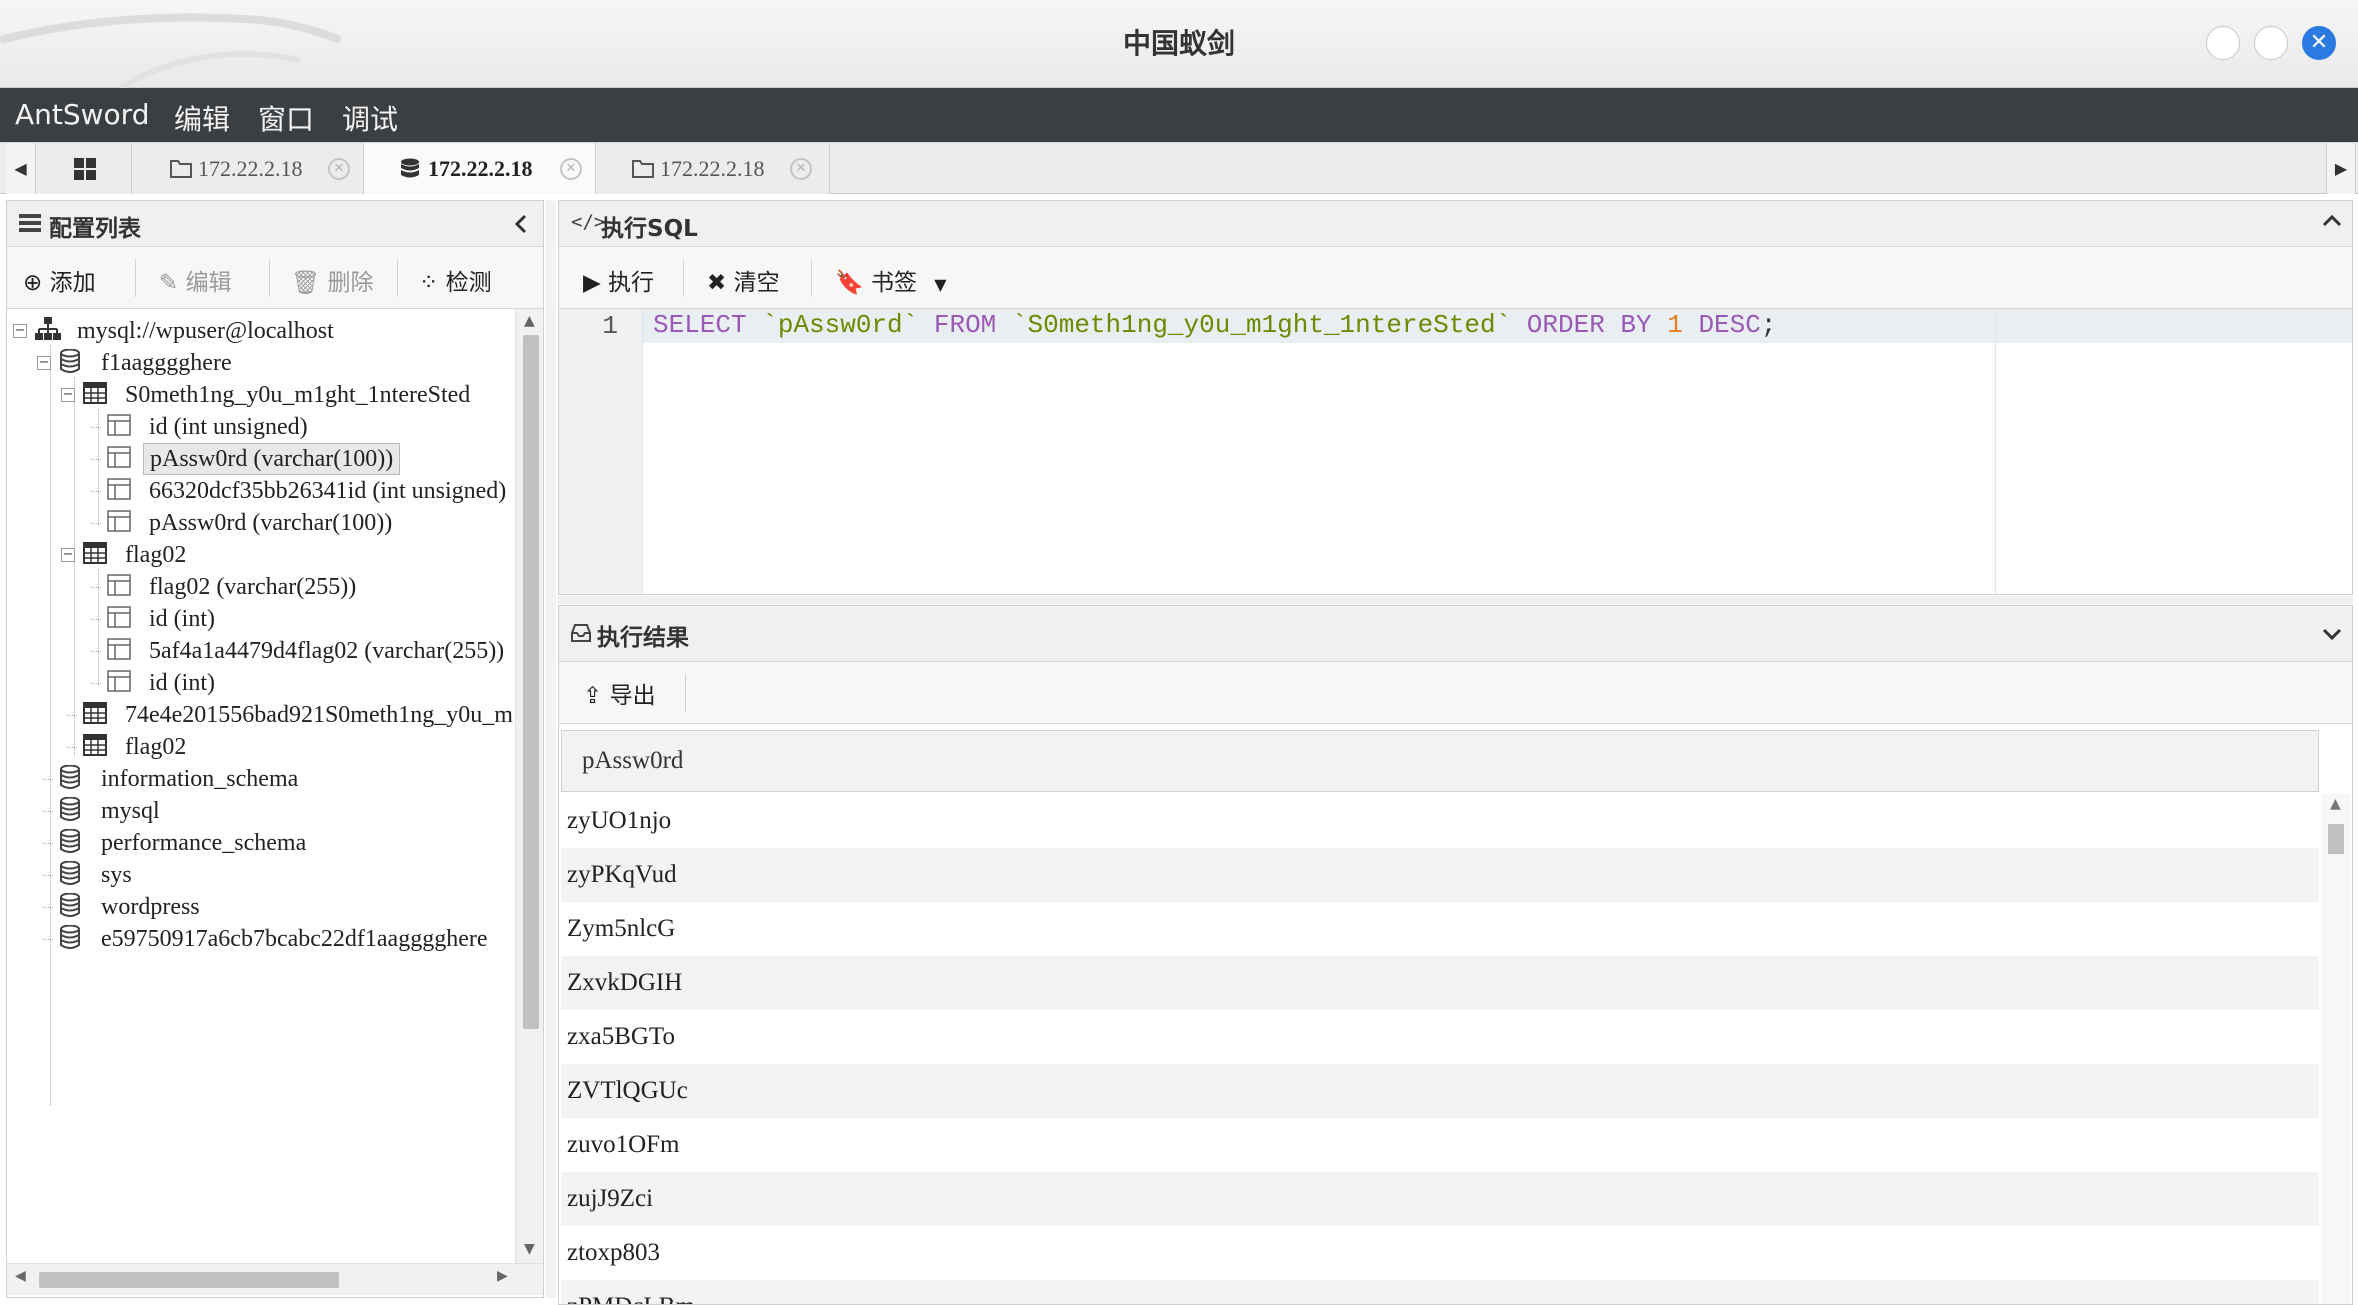  Describe the element at coordinates (619, 693) in the screenshot. I see `export-button: ⇪ 导出` at that location.